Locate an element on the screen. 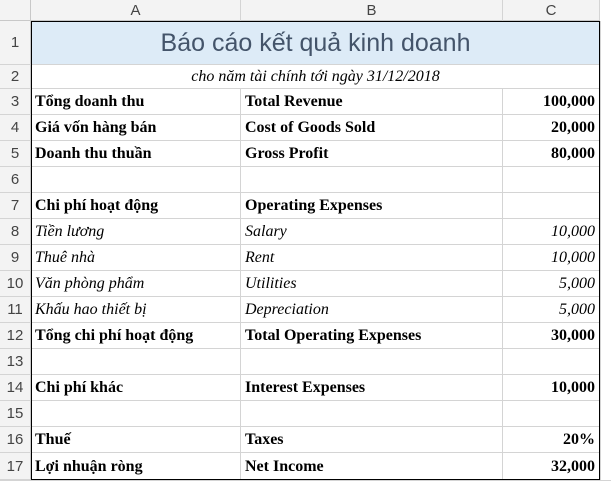 Image resolution: width=611 pixels, height=487 pixels. cell-c16: 20% is located at coordinates (551, 440).